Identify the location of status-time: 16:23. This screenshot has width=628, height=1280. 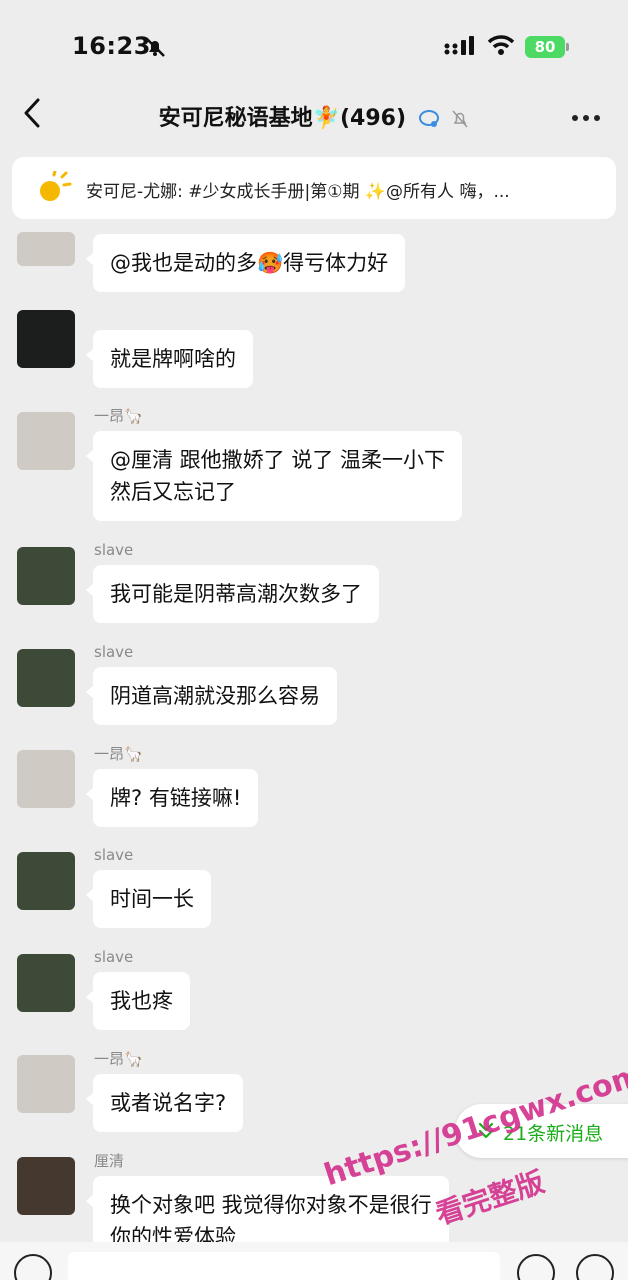
(111, 46).